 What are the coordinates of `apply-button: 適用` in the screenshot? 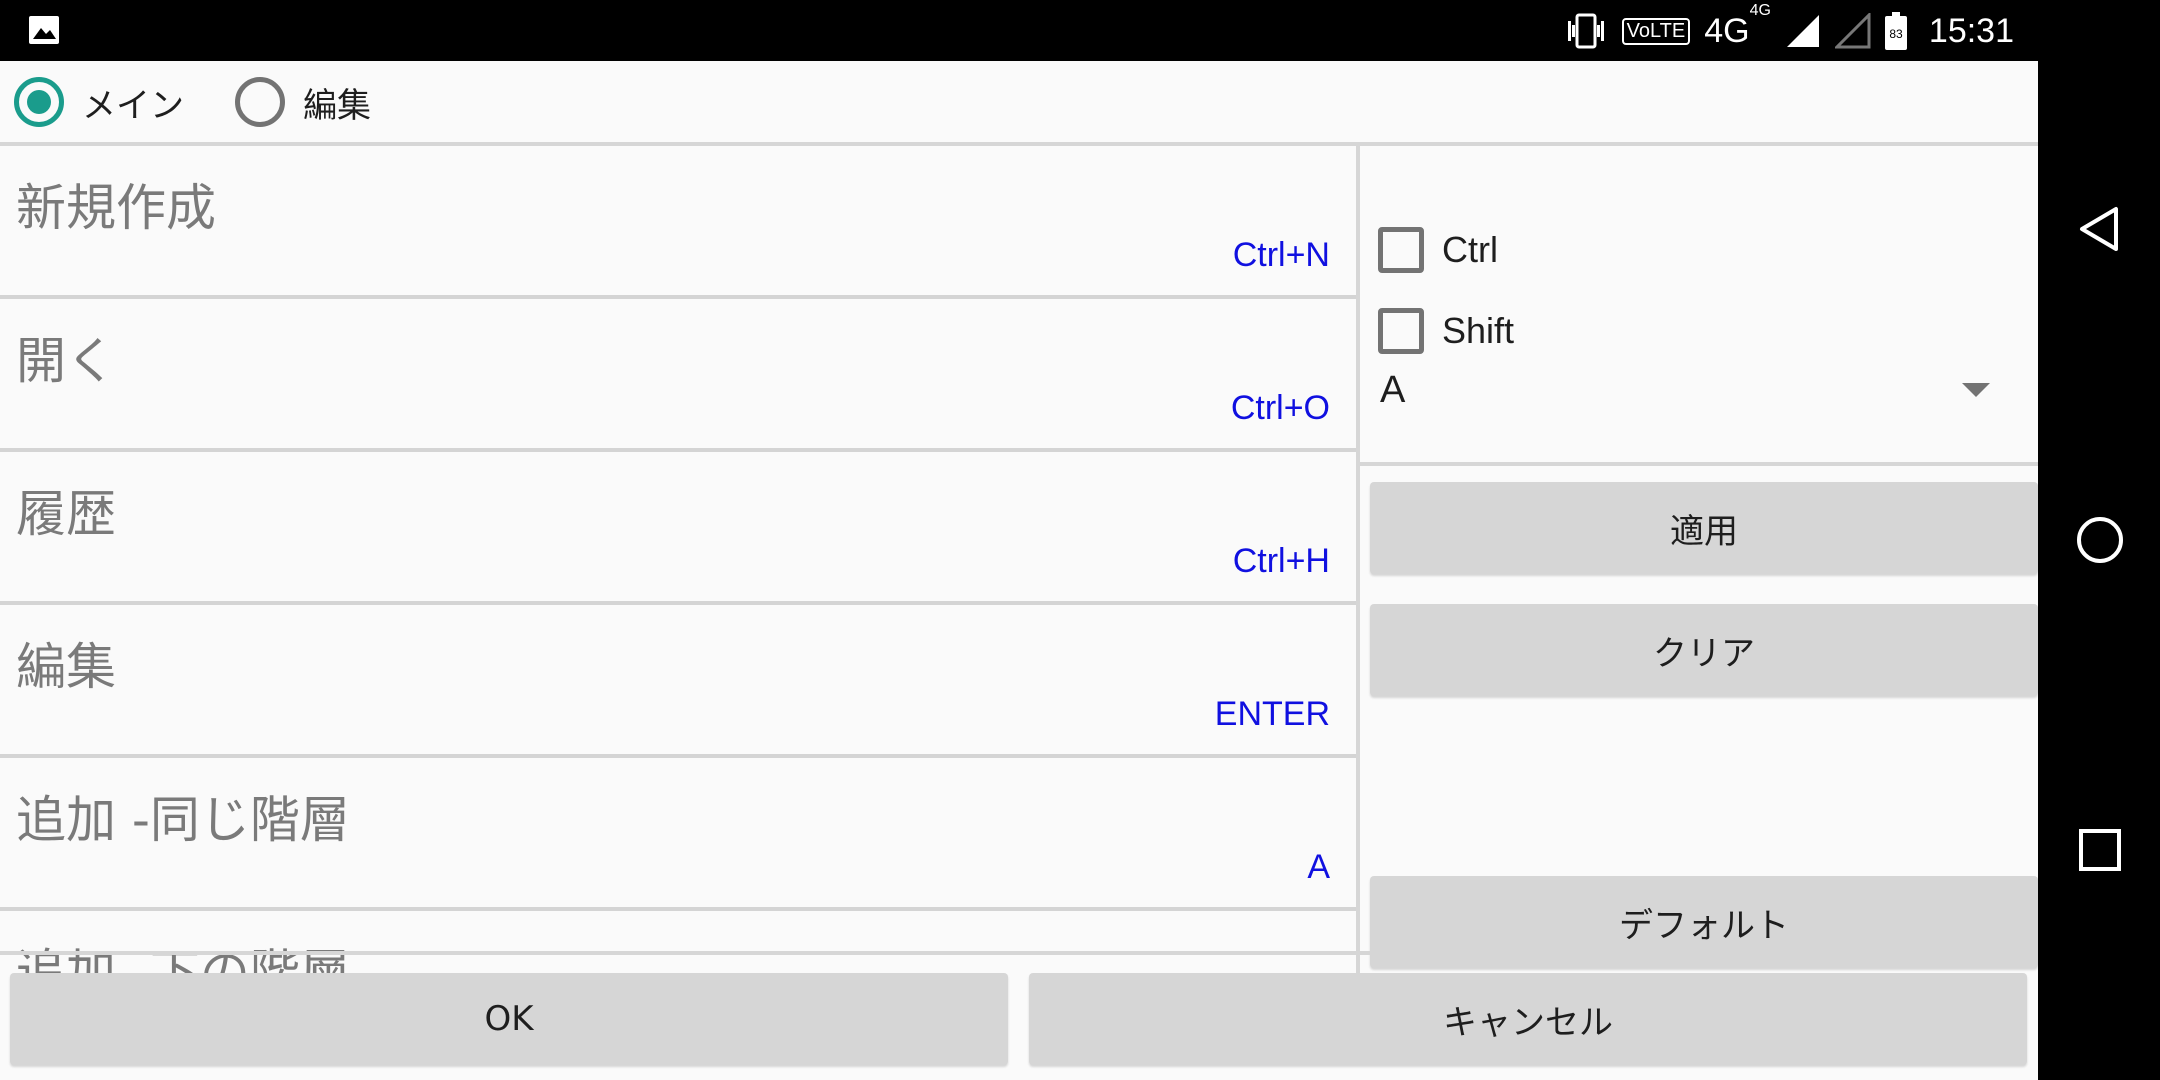 It's located at (1704, 528).